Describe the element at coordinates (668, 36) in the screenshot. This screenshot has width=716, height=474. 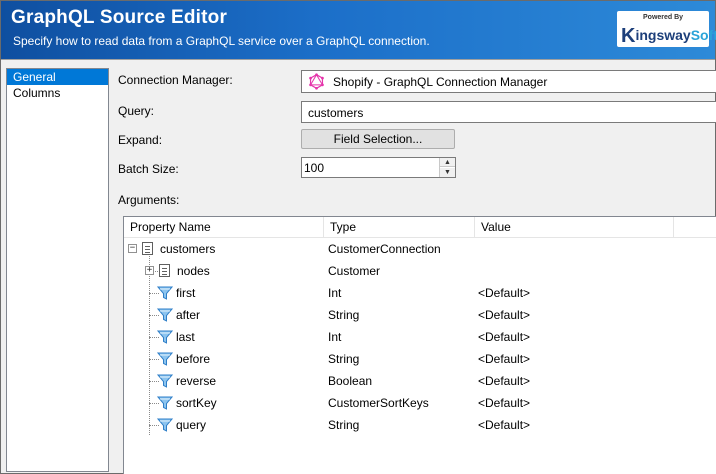
I see `logo-wordmark: KingswaySoft` at that location.